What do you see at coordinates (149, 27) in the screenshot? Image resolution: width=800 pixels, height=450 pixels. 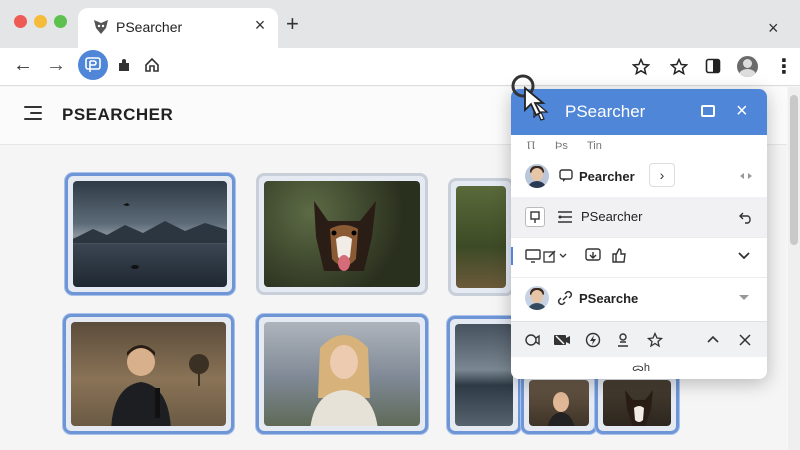 I see `tab-title: PSearcher` at bounding box center [149, 27].